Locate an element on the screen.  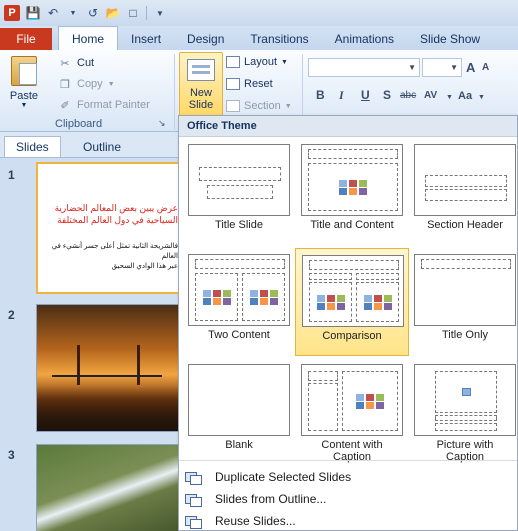
layout-title-slide: Title Slide is located at coordinates (239, 192).